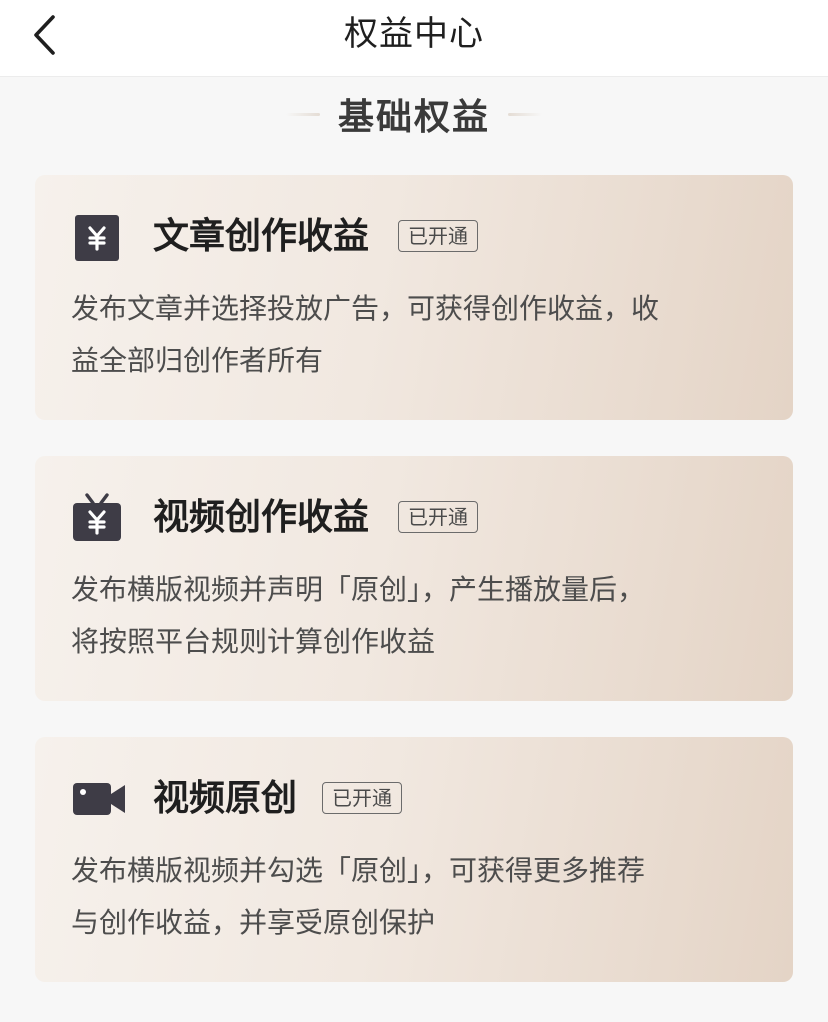  I want to click on section-divider-left, so click(302, 114).